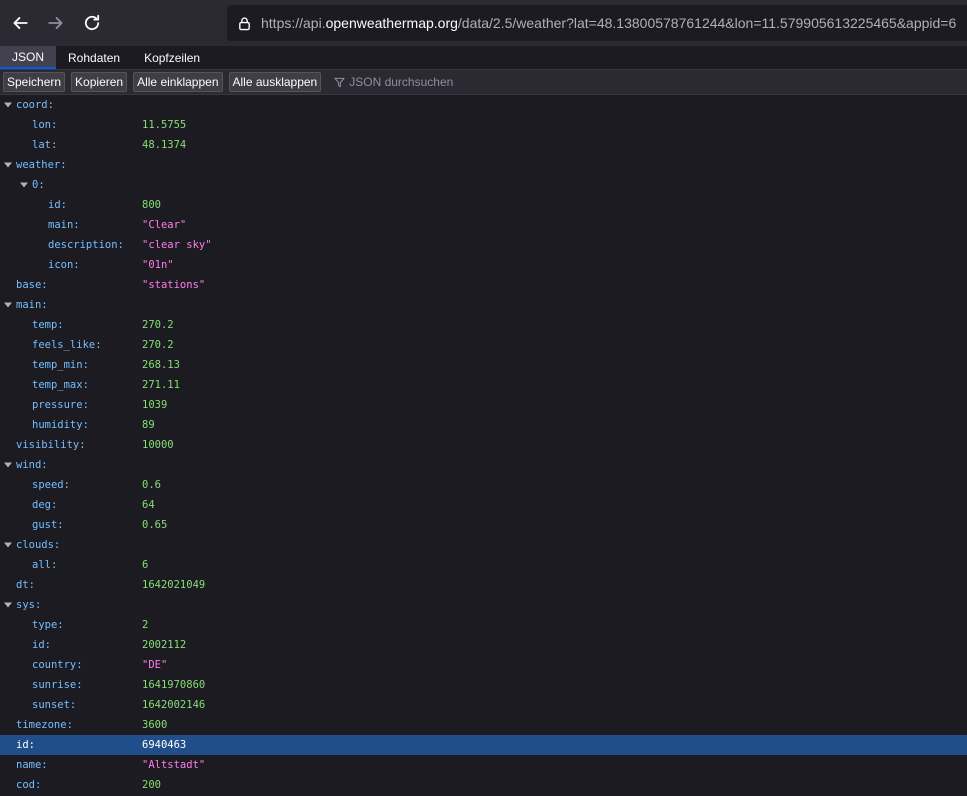 This screenshot has height=796, width=967. What do you see at coordinates (86, 245) in the screenshot?
I see `json-key: description:` at bounding box center [86, 245].